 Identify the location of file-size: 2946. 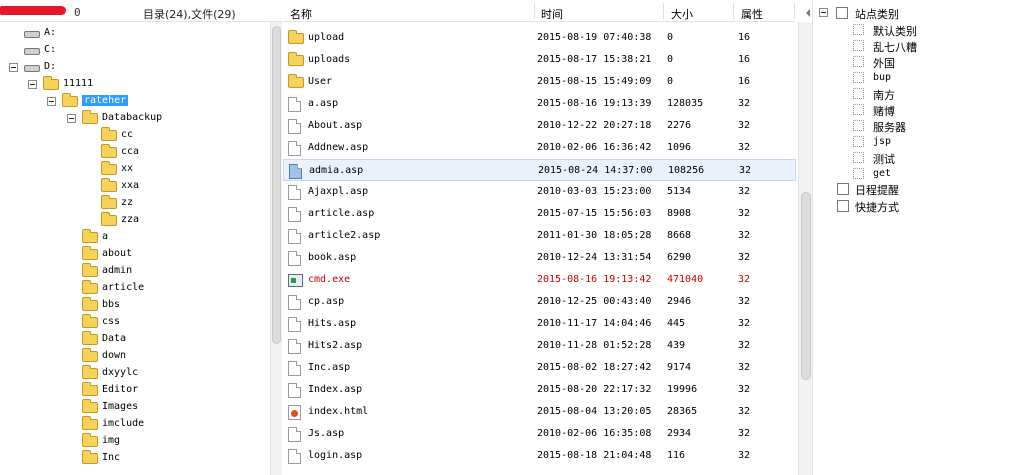
(679, 301).